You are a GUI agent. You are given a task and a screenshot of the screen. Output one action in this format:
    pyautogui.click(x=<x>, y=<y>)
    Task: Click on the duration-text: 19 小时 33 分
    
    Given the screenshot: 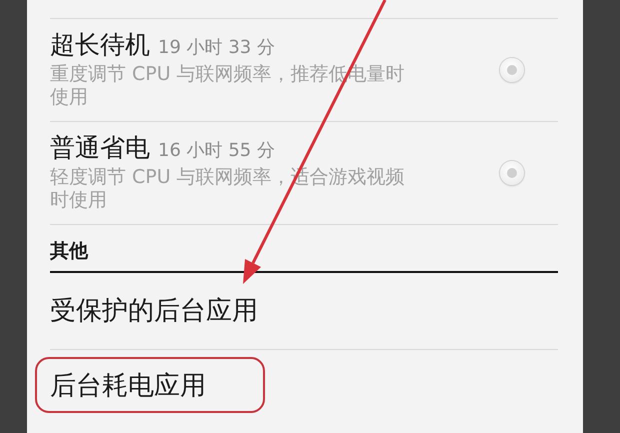 What is the action you would take?
    pyautogui.click(x=216, y=47)
    